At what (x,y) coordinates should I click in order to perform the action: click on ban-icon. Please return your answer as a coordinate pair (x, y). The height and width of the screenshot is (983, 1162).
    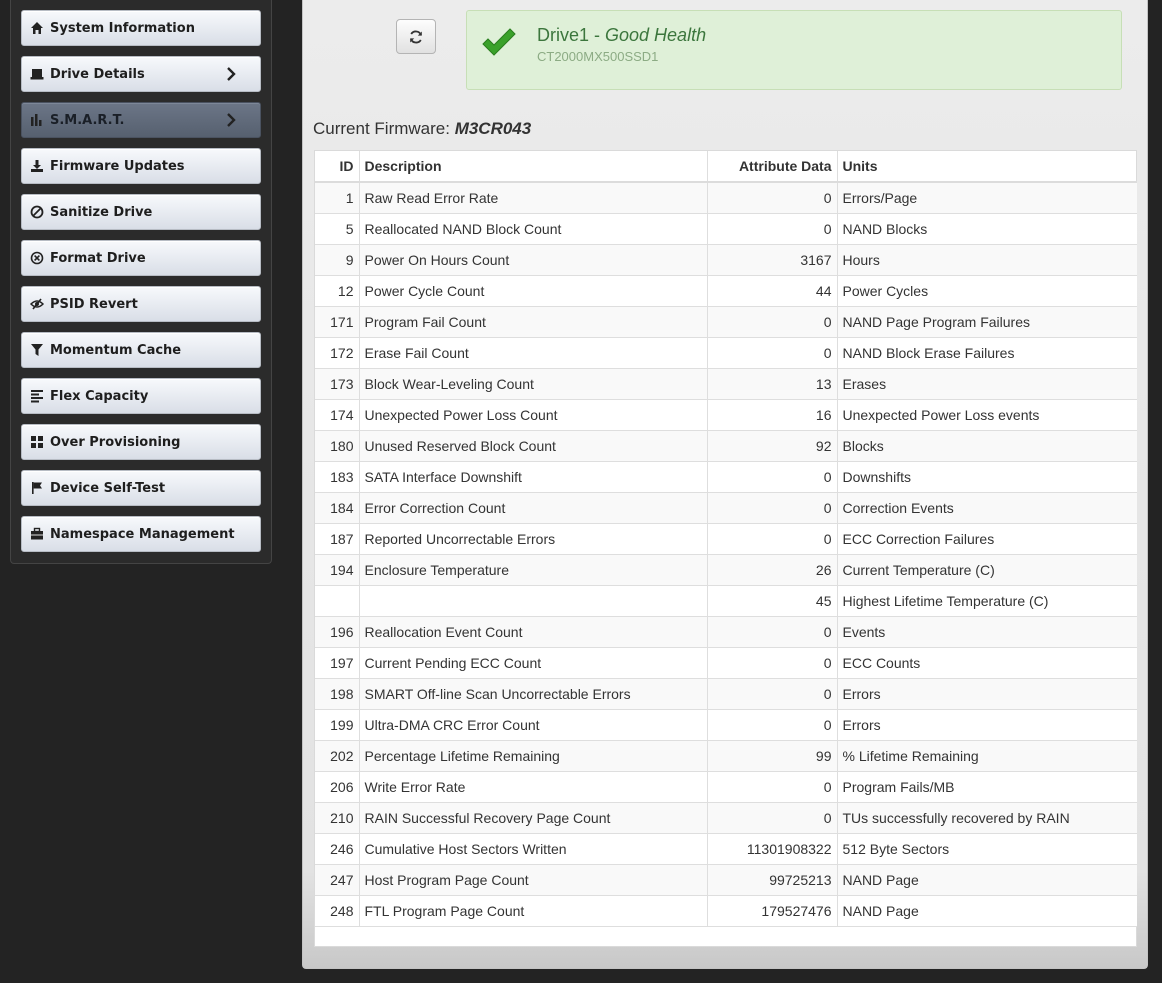
    Looking at the image, I should click on (37, 212).